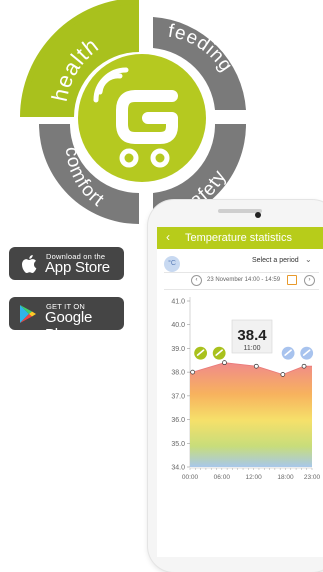 This screenshot has height=572, width=323. What do you see at coordinates (69, 326) in the screenshot?
I see `google-play-big: Google Play` at bounding box center [69, 326].